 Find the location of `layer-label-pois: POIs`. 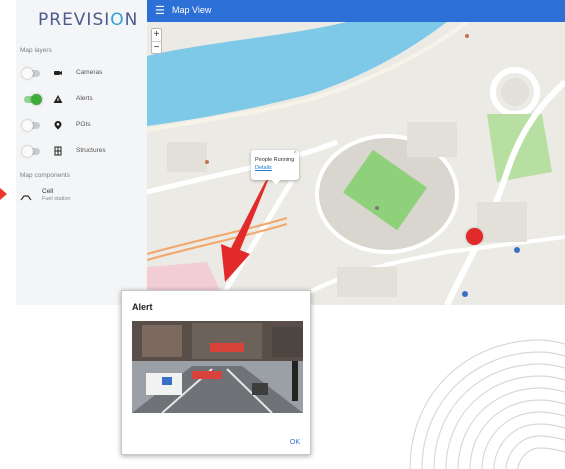

layer-label-pois: POIs is located at coordinates (83, 124).